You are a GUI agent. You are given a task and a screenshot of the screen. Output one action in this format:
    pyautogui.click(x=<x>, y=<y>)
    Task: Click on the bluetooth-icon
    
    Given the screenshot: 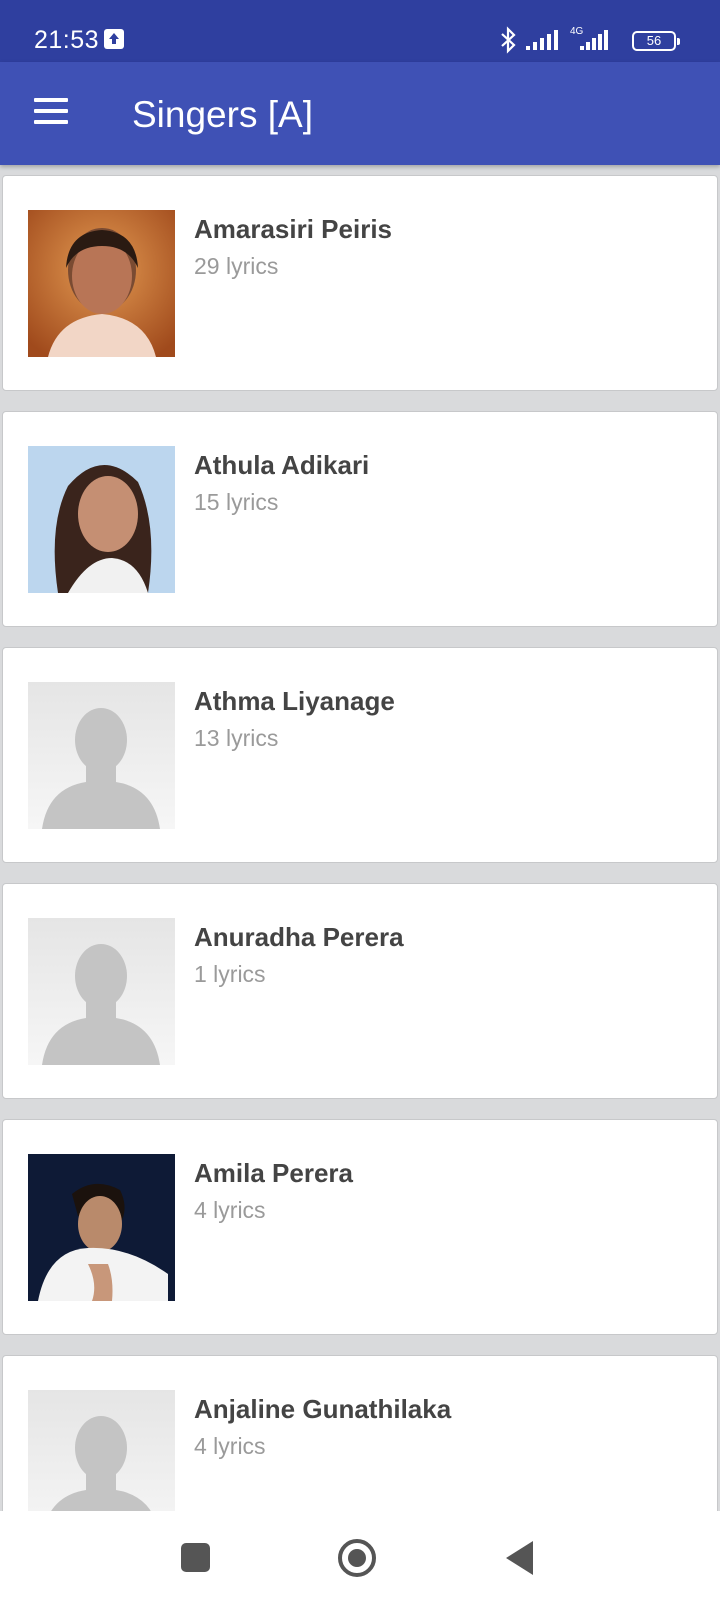 What is the action you would take?
    pyautogui.click(x=508, y=40)
    